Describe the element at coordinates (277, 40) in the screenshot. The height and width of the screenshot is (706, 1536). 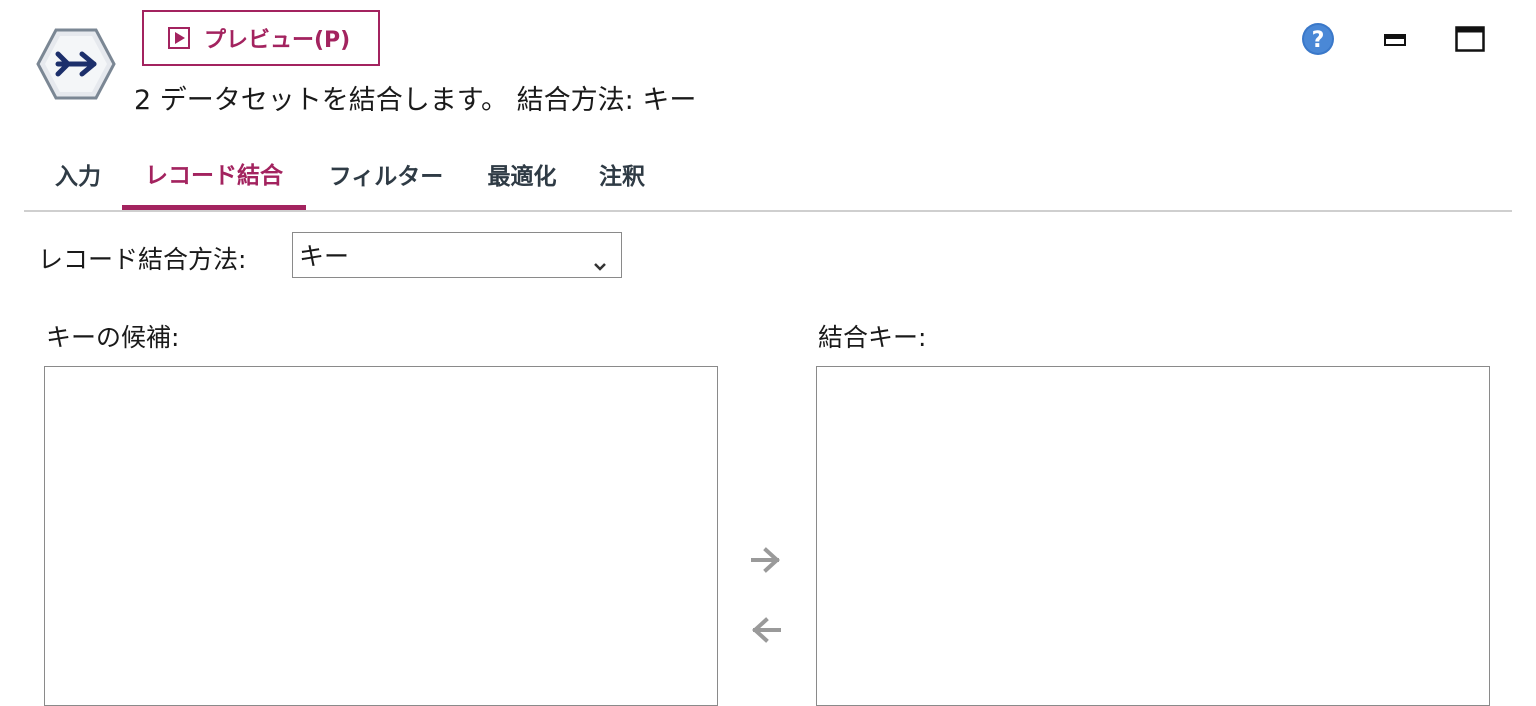
I see `preview-label: プレビュー(P)` at that location.